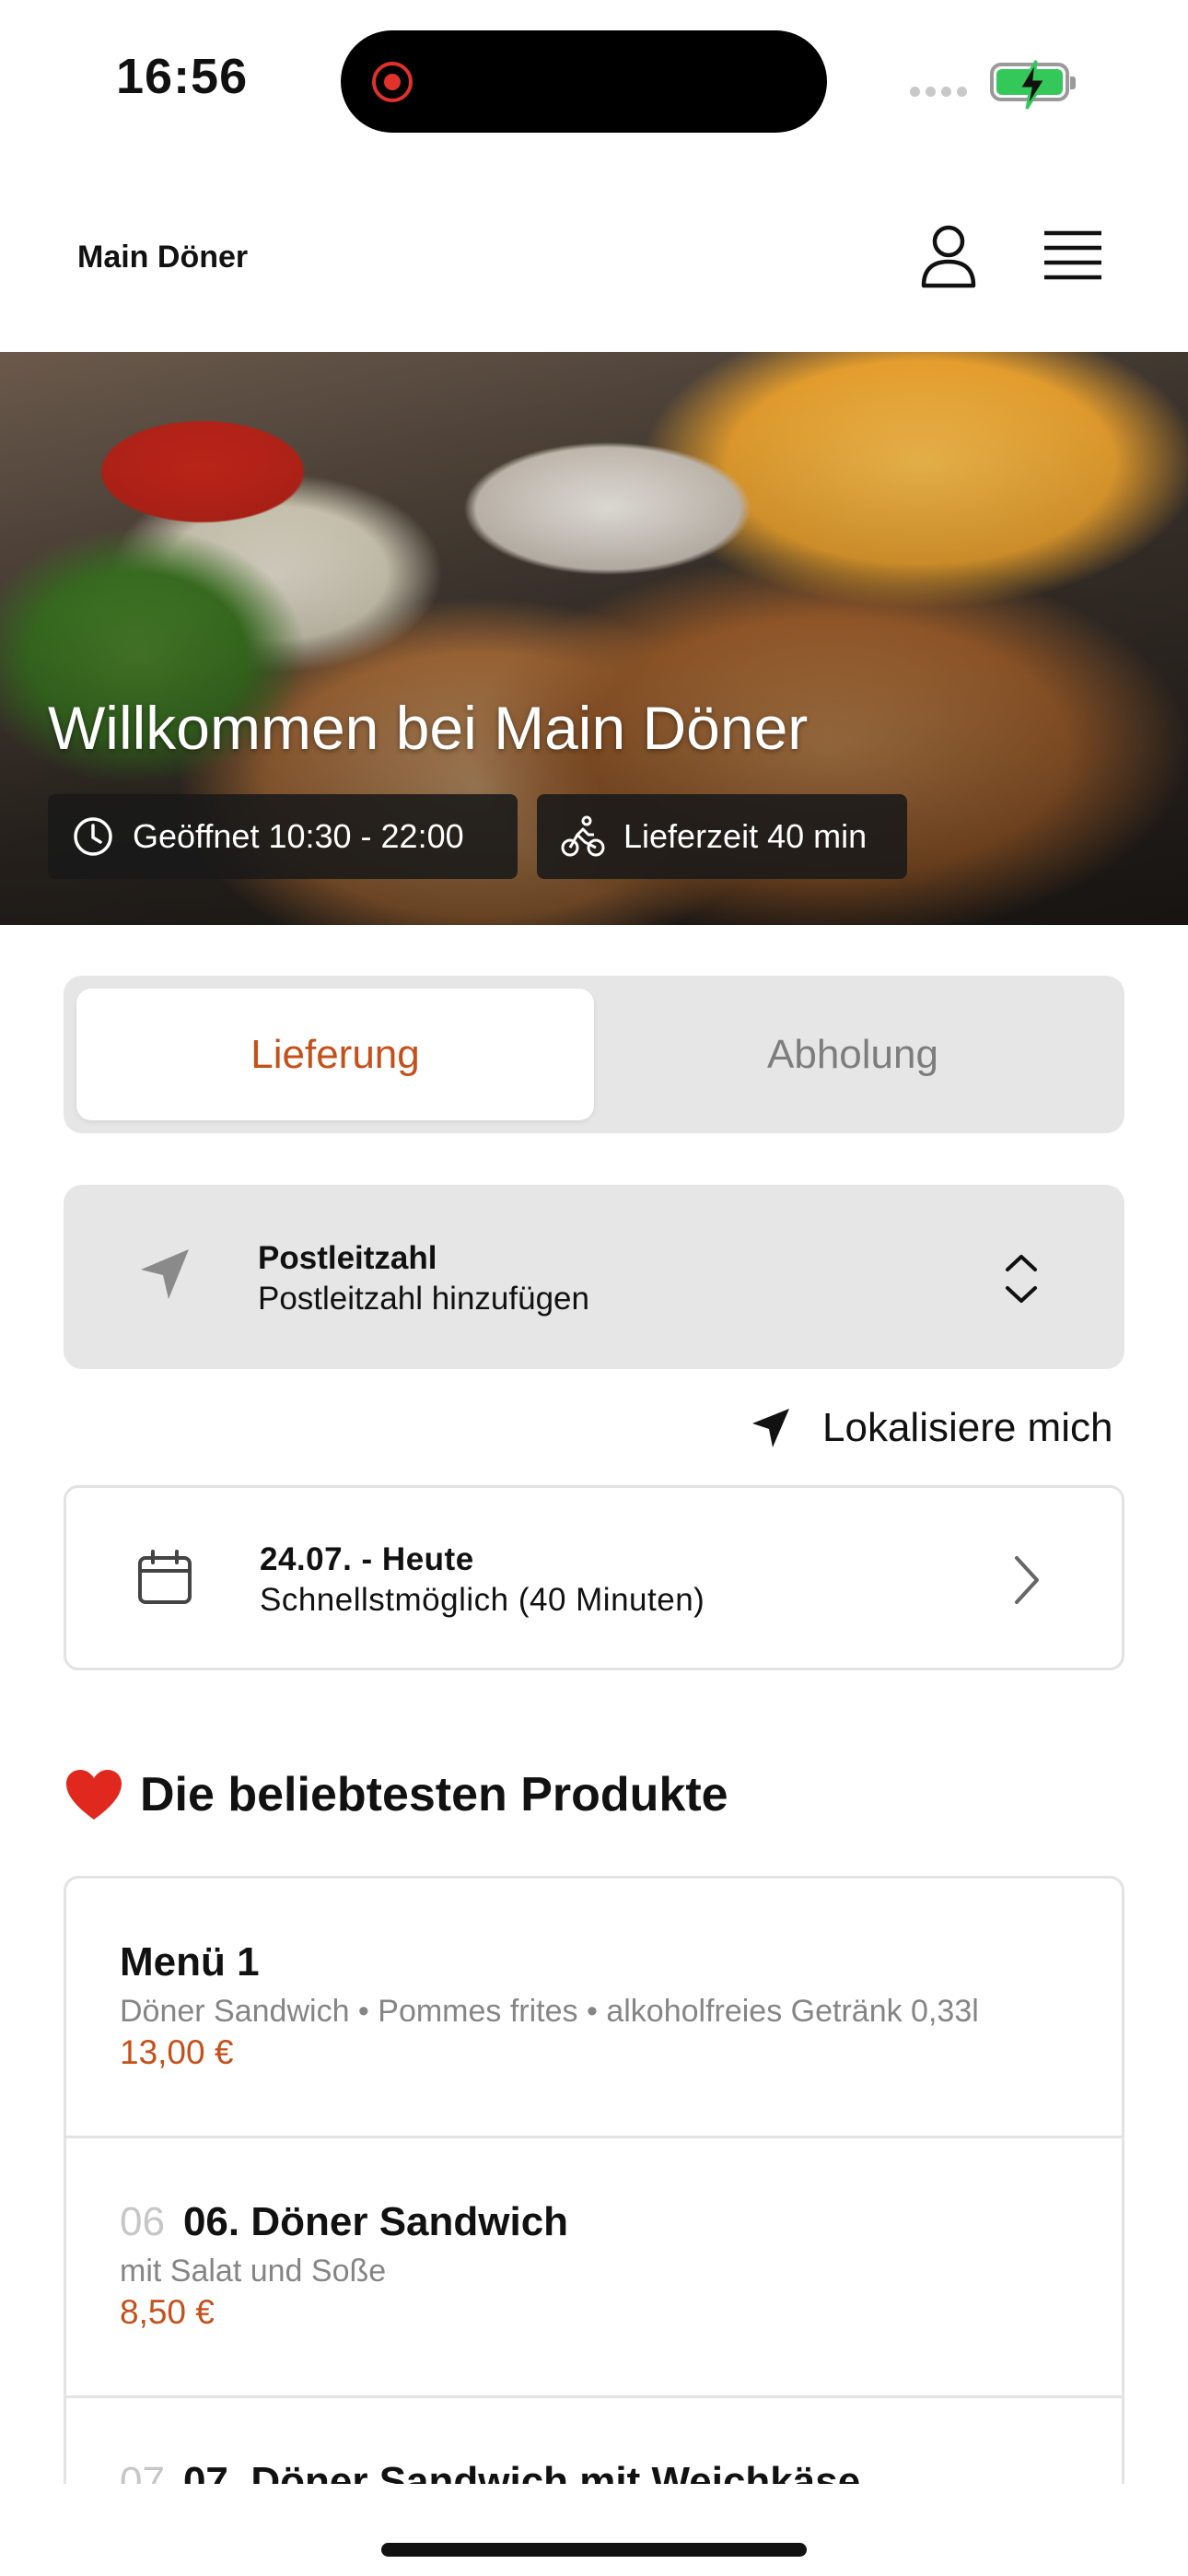 The height and width of the screenshot is (2576, 1188). What do you see at coordinates (938, 92) in the screenshot?
I see `signal-icon` at bounding box center [938, 92].